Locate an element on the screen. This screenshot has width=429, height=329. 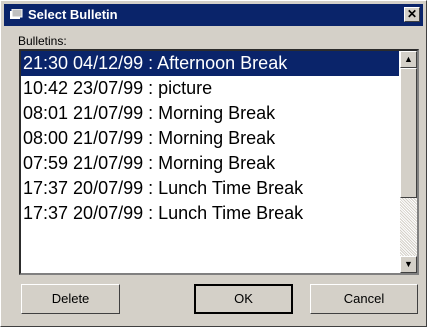
close-icon: ✕ is located at coordinates (412, 14).